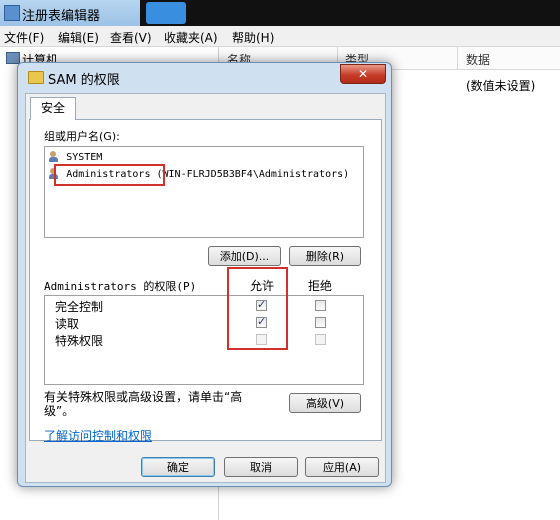 The image size is (560, 520). Describe the element at coordinates (178, 467) in the screenshot. I see `ok-button: 确定` at that location.